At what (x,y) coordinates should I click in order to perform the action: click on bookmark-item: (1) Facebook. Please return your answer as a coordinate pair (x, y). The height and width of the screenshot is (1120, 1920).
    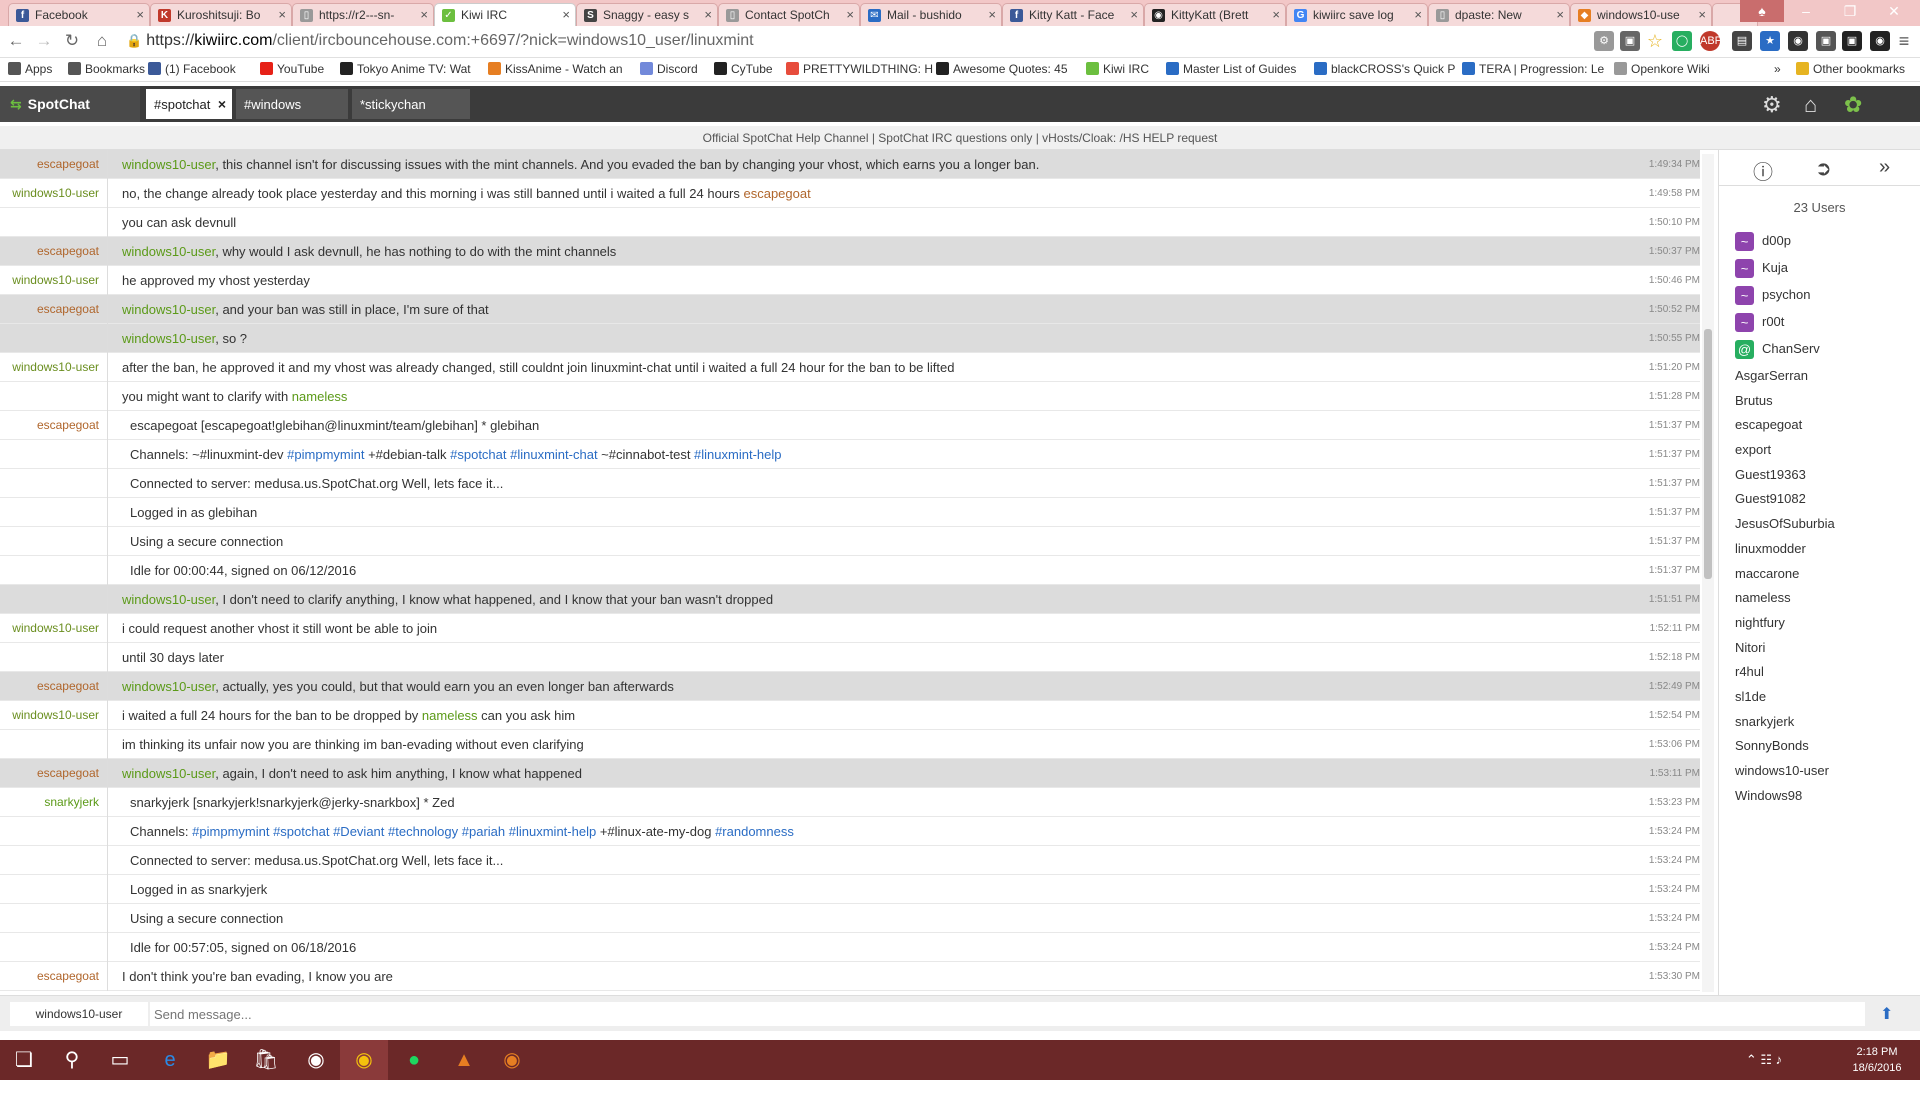
    Looking at the image, I should click on (192, 69).